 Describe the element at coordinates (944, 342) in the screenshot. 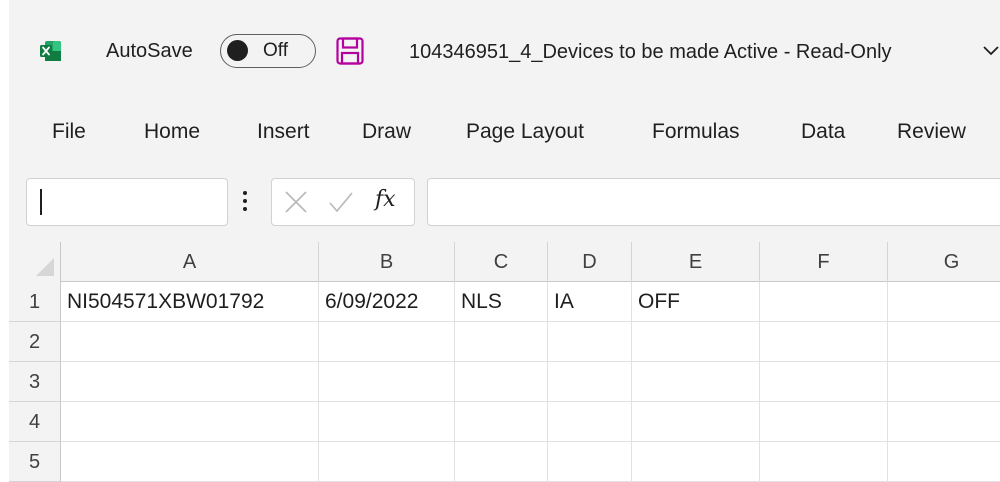

I see `cell-g2` at that location.